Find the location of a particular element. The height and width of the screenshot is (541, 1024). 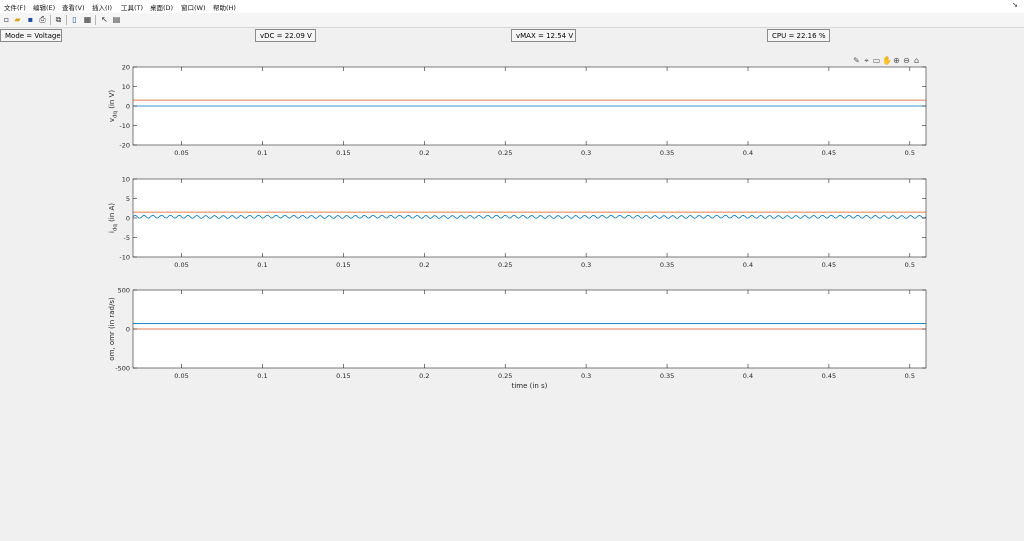

y-tick-label: -20 is located at coordinates (124, 145).